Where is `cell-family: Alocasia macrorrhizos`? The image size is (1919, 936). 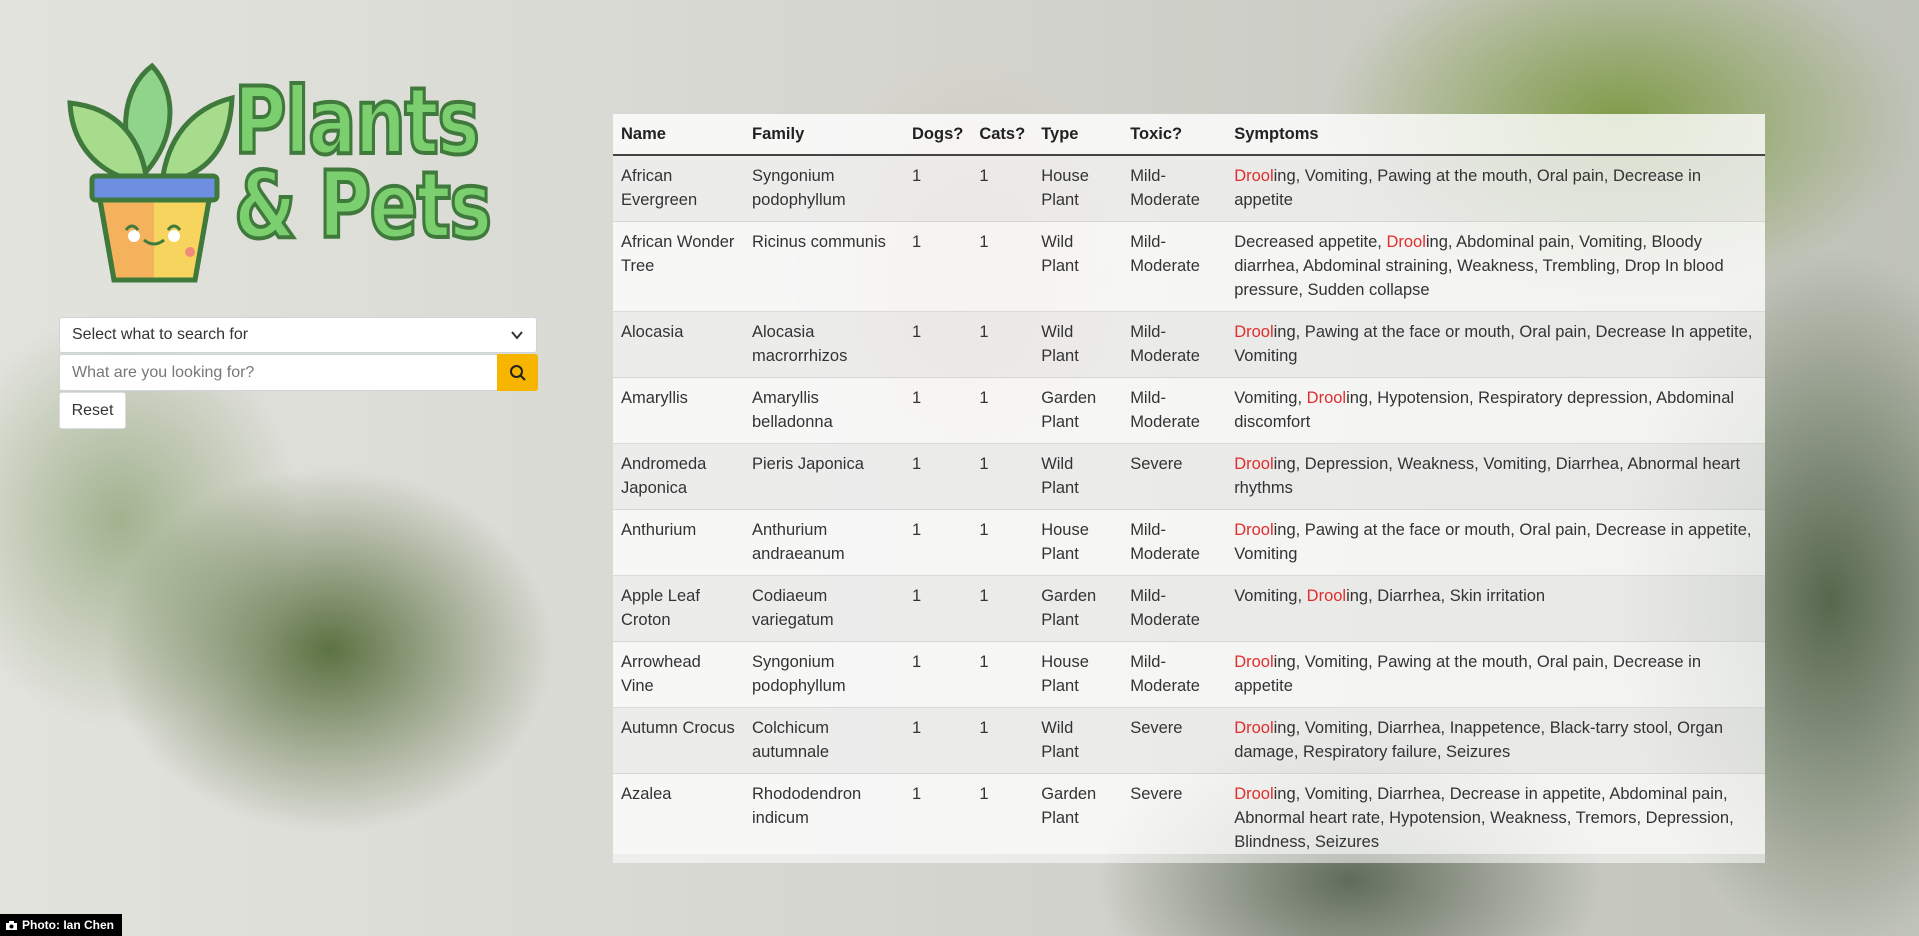 cell-family: Alocasia macrorrhizos is located at coordinates (824, 344).